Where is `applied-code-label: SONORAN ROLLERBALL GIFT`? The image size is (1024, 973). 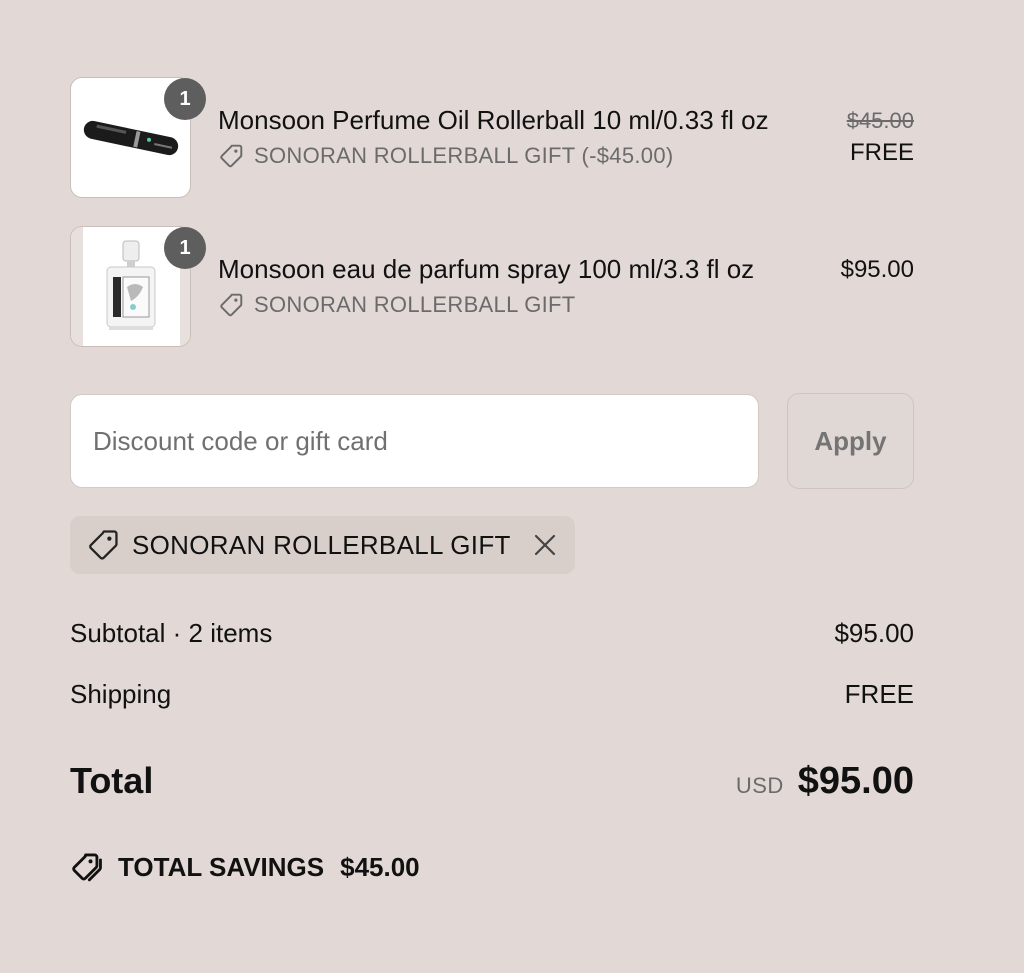
applied-code-label: SONORAN ROLLERBALL GIFT is located at coordinates (321, 544).